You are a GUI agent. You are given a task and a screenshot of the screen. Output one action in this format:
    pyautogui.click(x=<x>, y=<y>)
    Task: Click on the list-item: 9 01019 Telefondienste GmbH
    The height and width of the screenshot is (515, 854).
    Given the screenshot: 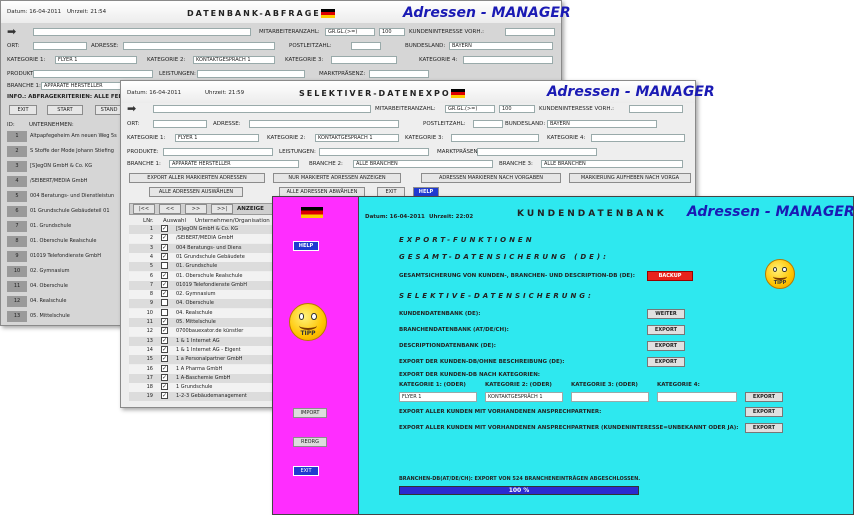 What is the action you would take?
    pyautogui.click(x=66, y=256)
    